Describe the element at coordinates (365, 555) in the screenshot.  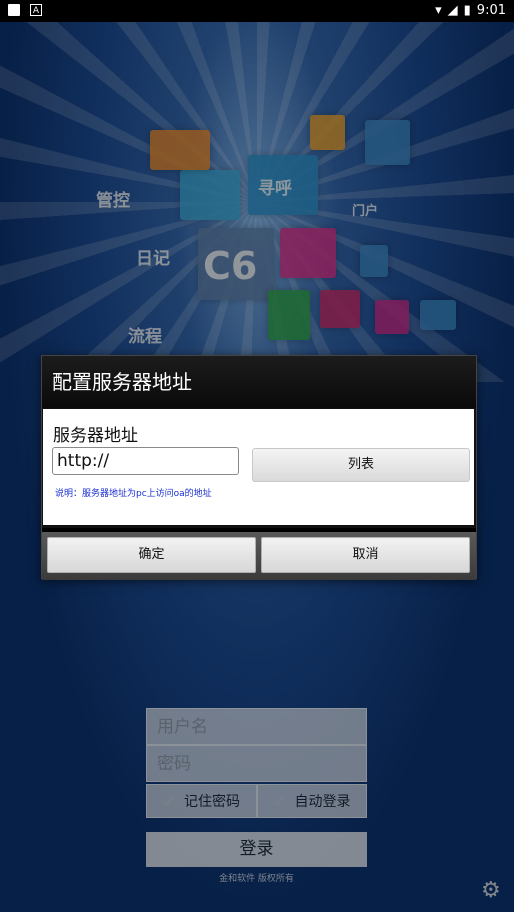
I see `cancel-button: 取消` at that location.